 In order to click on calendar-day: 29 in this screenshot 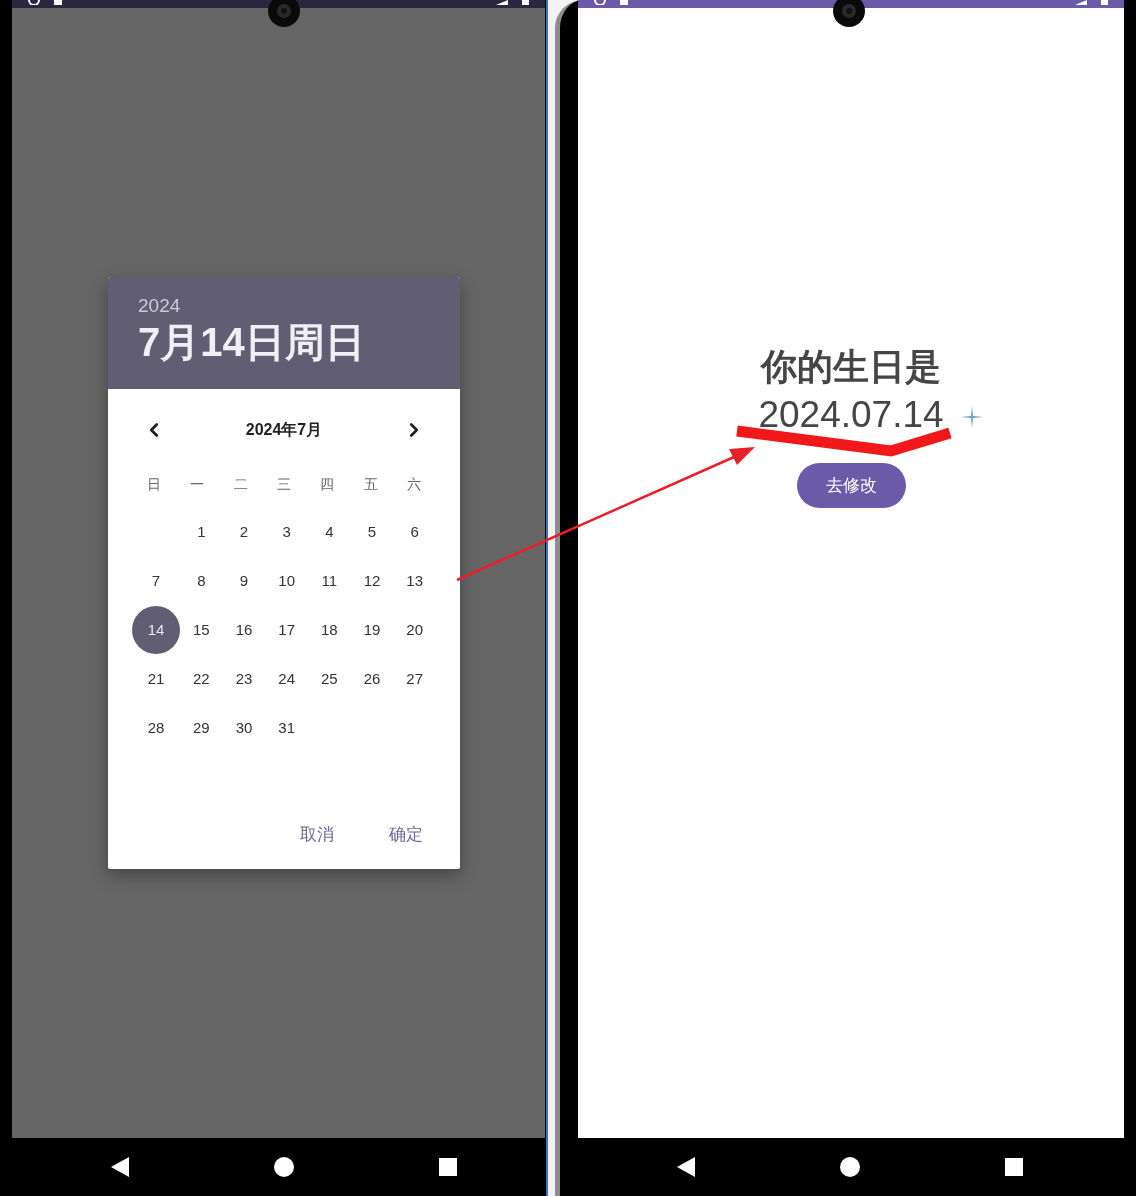, I will do `click(201, 727)`.